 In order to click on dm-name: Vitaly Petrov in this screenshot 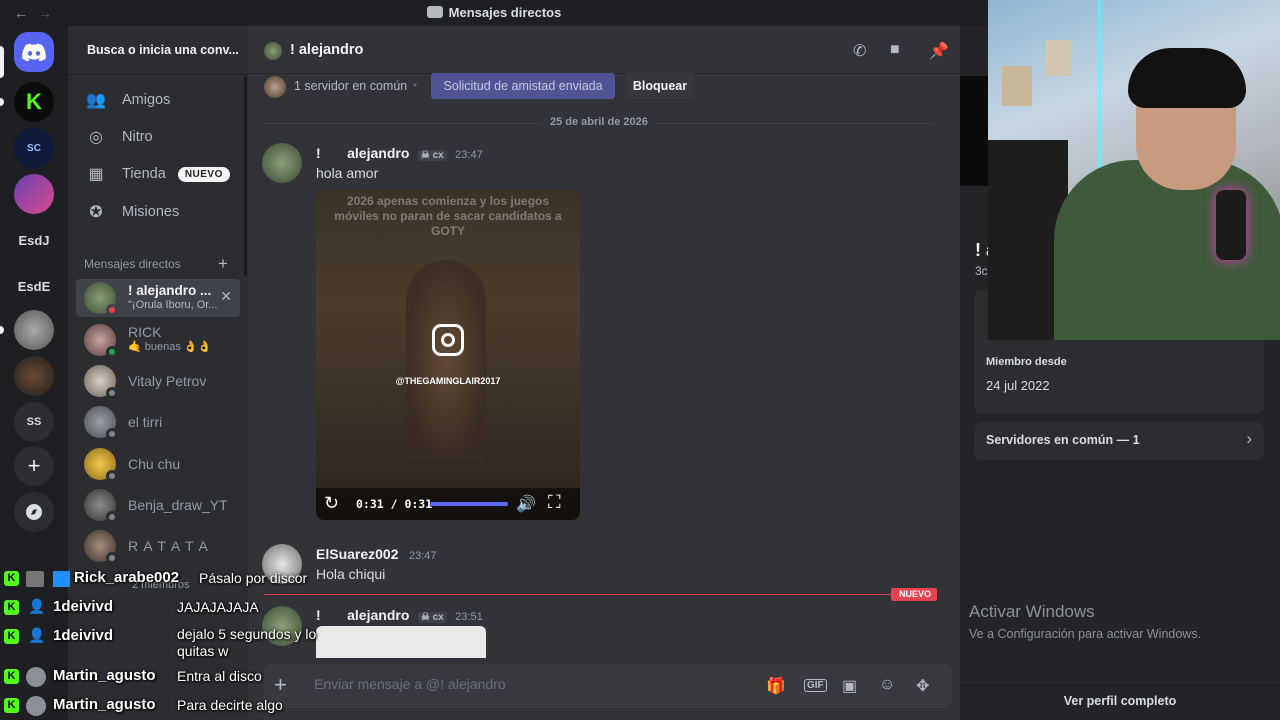, I will do `click(167, 381)`.